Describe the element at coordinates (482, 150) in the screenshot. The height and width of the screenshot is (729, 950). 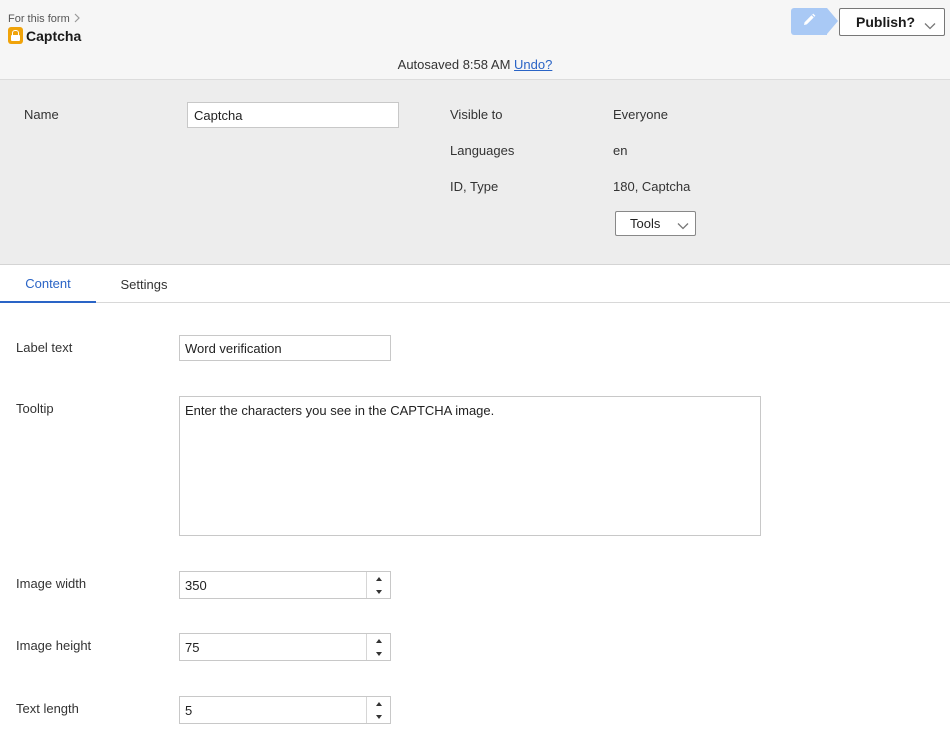
I see `languages-label: Languages` at that location.